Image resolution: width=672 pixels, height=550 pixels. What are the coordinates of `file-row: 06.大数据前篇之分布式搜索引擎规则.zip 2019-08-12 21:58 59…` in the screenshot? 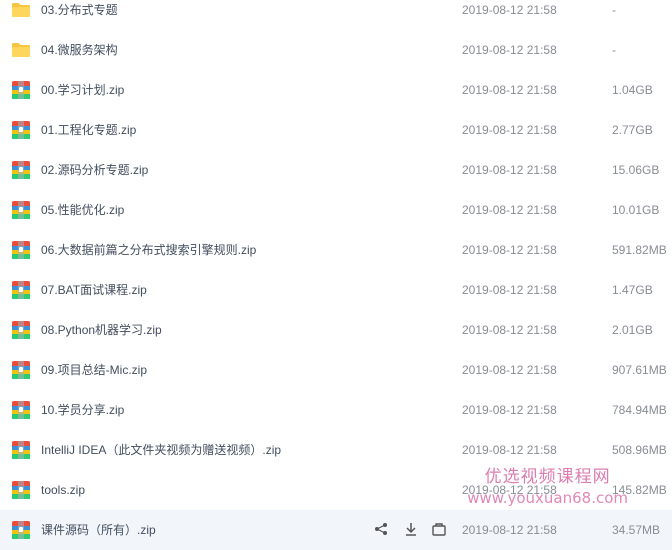 It's located at (336, 250).